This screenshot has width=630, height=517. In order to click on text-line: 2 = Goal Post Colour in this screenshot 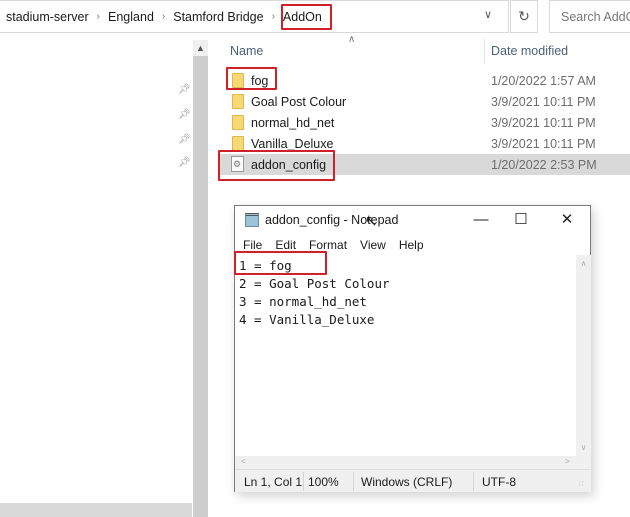, I will do `click(314, 283)`.